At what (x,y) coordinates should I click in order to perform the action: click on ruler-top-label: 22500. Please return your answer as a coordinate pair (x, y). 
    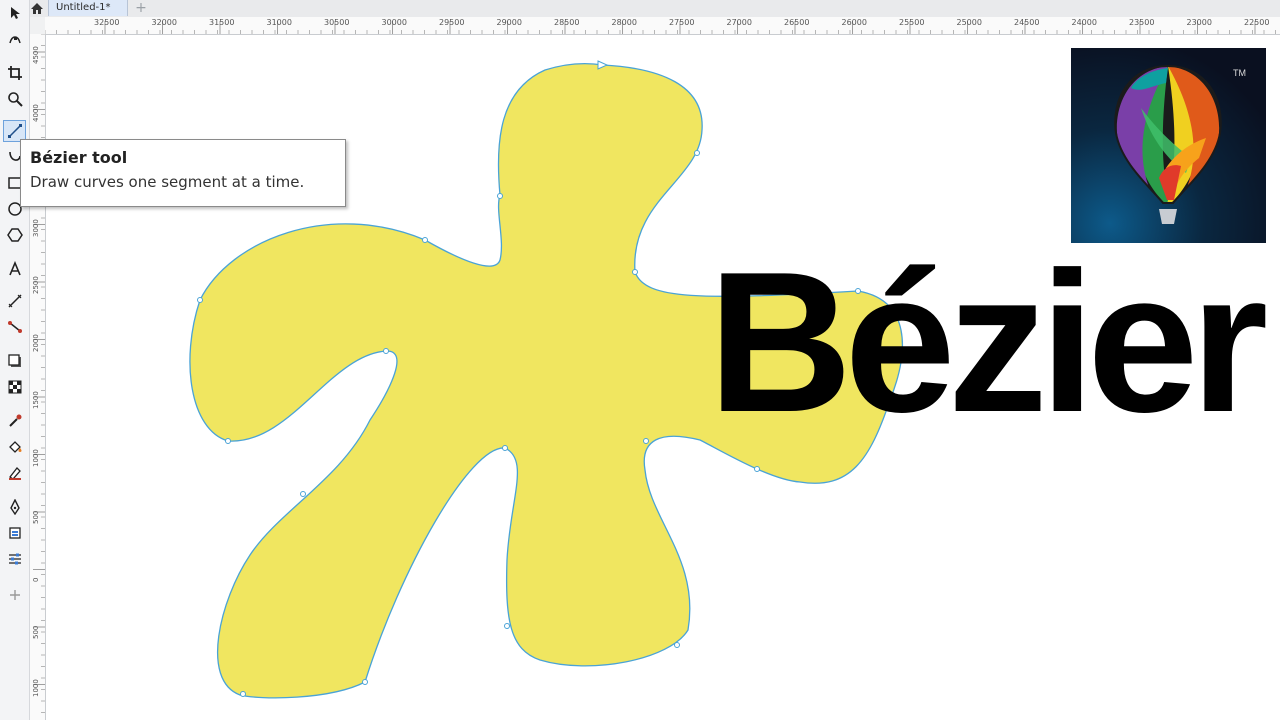
    Looking at the image, I should click on (1257, 22).